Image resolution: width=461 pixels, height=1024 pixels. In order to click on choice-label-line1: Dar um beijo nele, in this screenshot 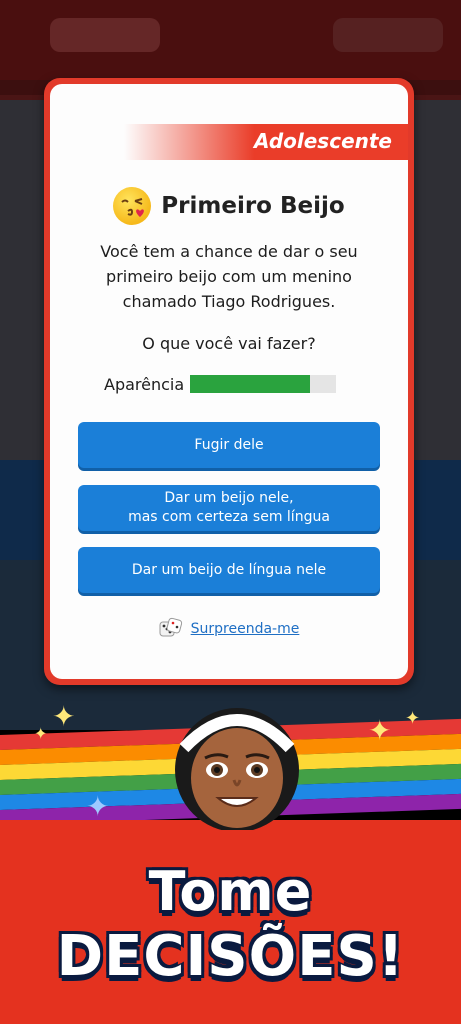, I will do `click(229, 498)`.